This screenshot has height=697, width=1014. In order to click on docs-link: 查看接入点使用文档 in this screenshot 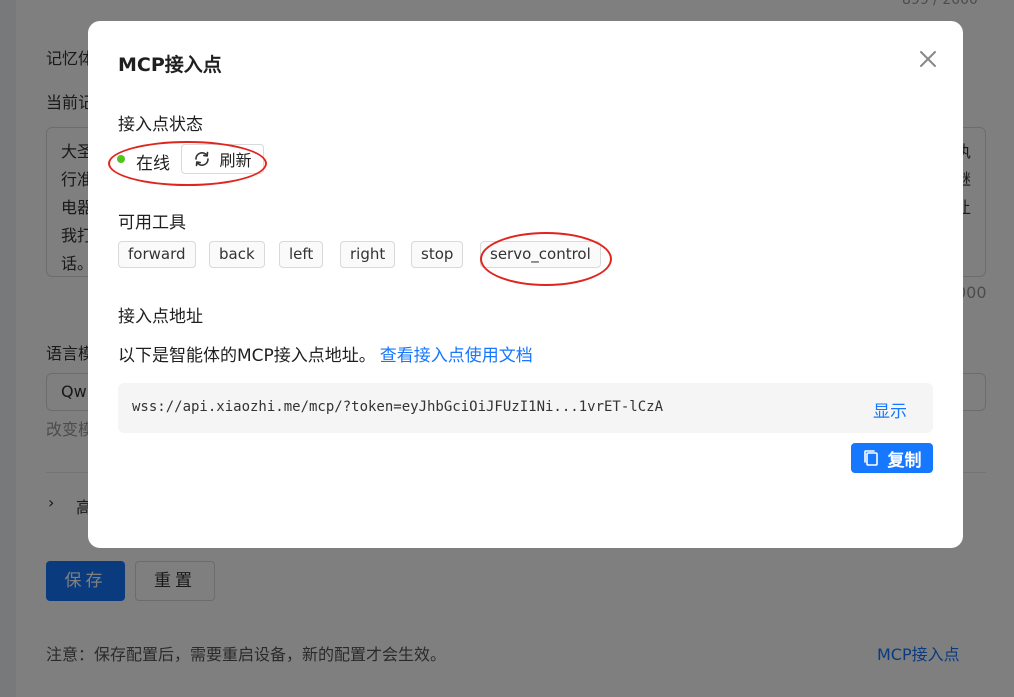, I will do `click(456, 356)`.